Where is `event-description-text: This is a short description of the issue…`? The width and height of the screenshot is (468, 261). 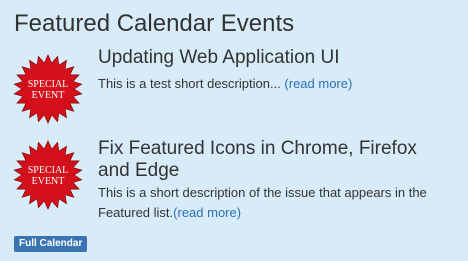
event-description-text: This is a short description of the issue… is located at coordinates (262, 202).